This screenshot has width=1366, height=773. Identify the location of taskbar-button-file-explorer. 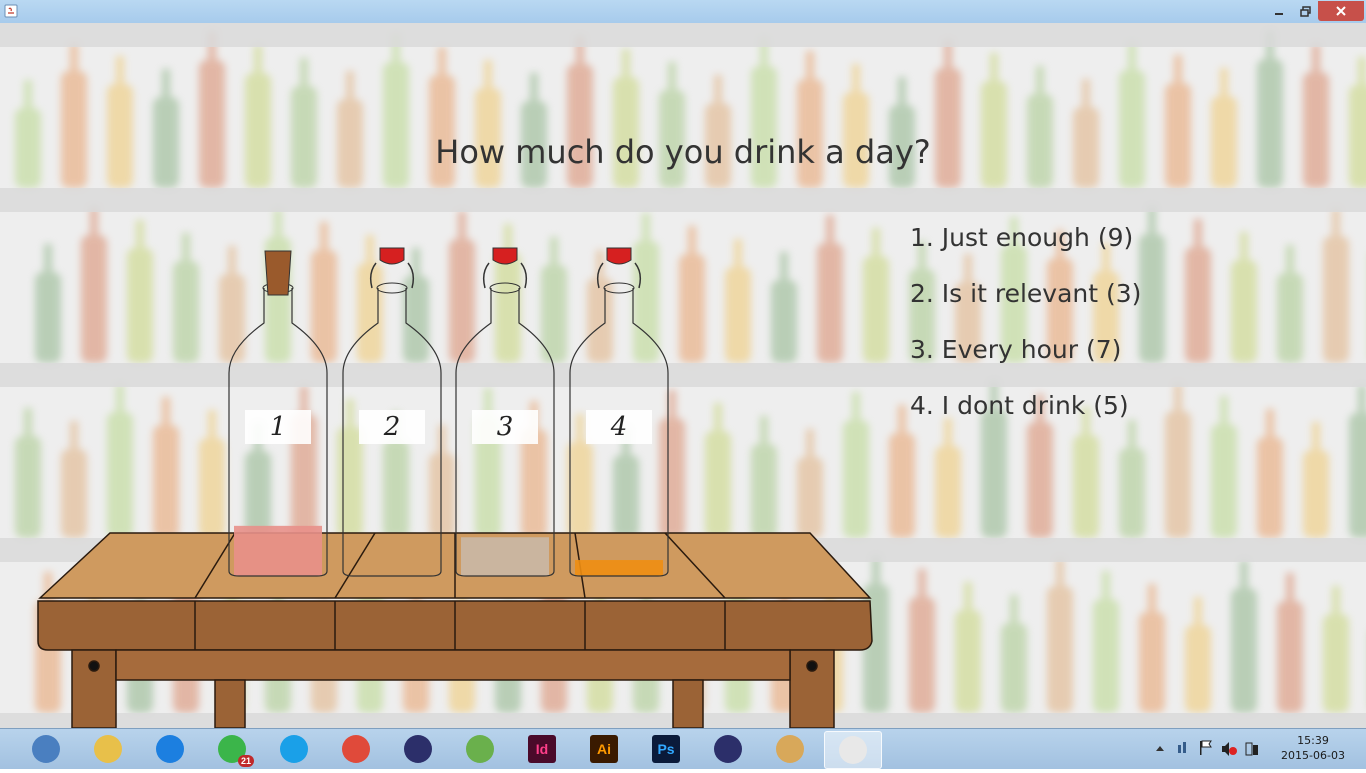
(108, 749).